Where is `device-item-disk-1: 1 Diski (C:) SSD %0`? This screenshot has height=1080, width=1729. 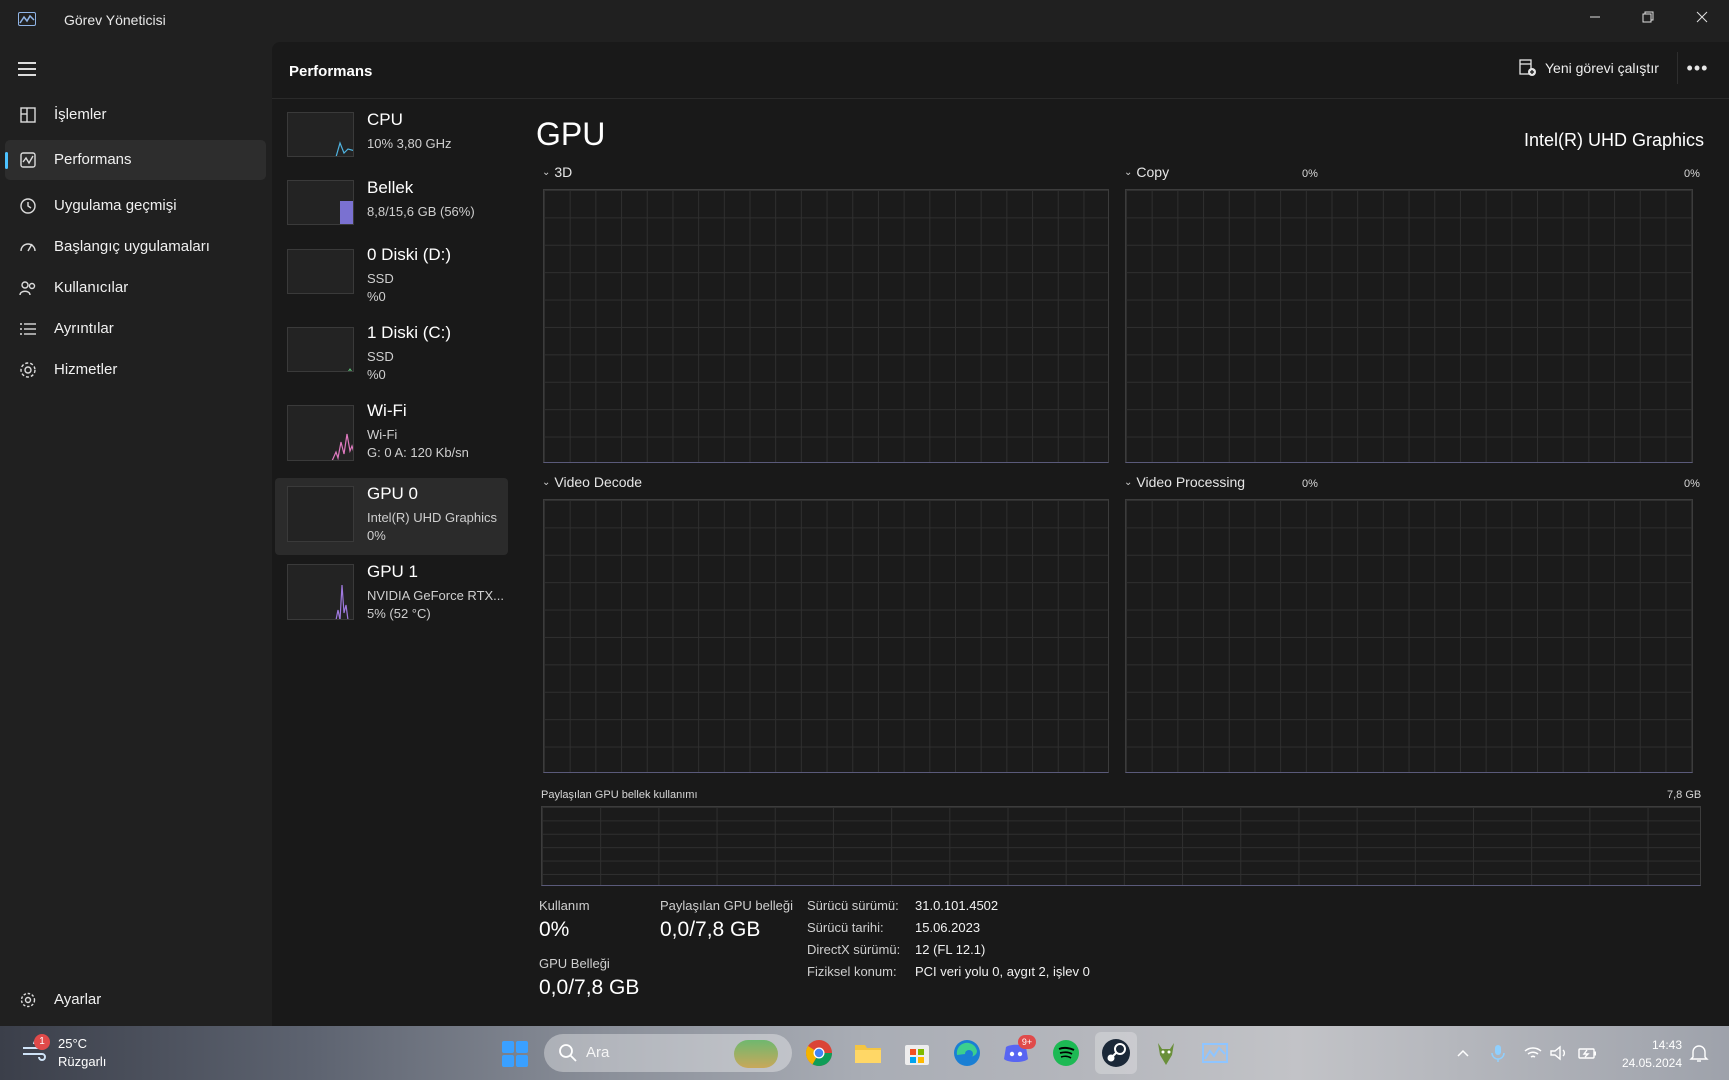 device-item-disk-1: 1 Diski (C:) SSD %0 is located at coordinates (391, 355).